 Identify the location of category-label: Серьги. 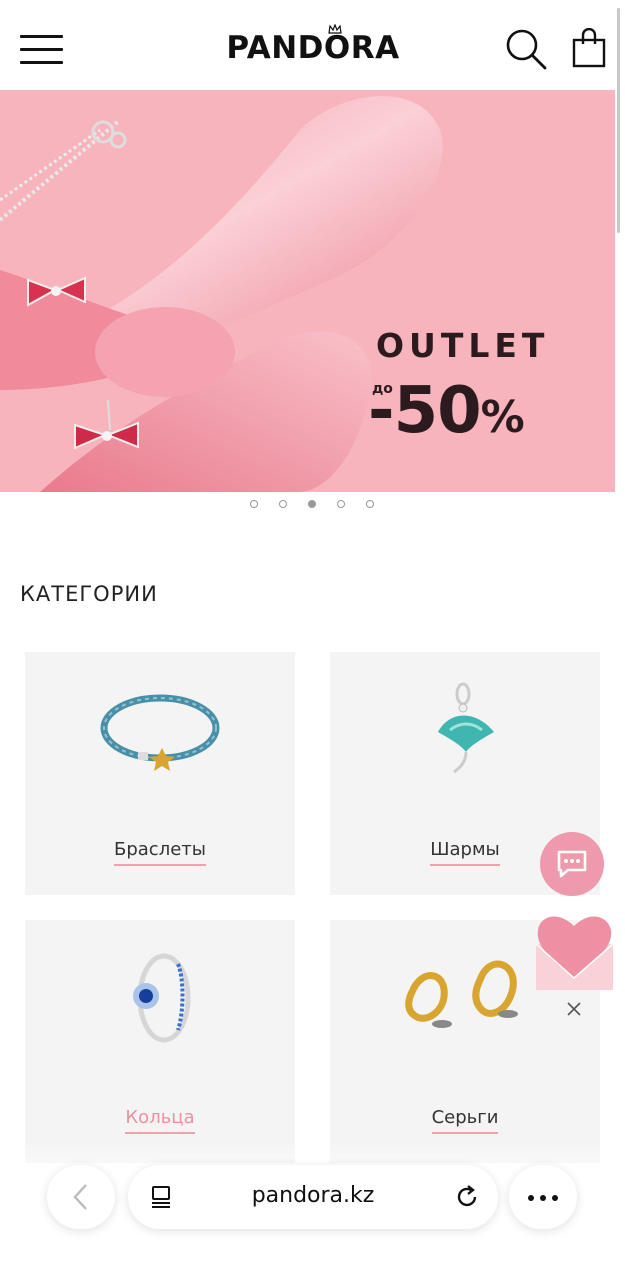
(465, 1120).